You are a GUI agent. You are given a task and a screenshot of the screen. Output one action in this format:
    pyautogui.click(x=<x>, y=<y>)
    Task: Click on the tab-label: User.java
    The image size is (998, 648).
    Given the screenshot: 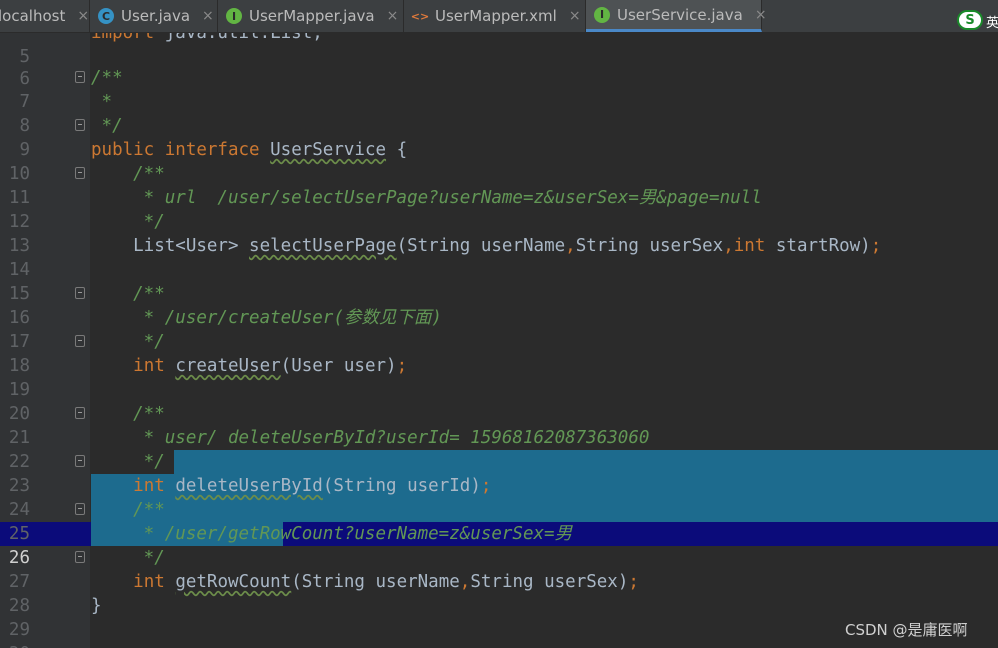 What is the action you would take?
    pyautogui.click(x=156, y=16)
    